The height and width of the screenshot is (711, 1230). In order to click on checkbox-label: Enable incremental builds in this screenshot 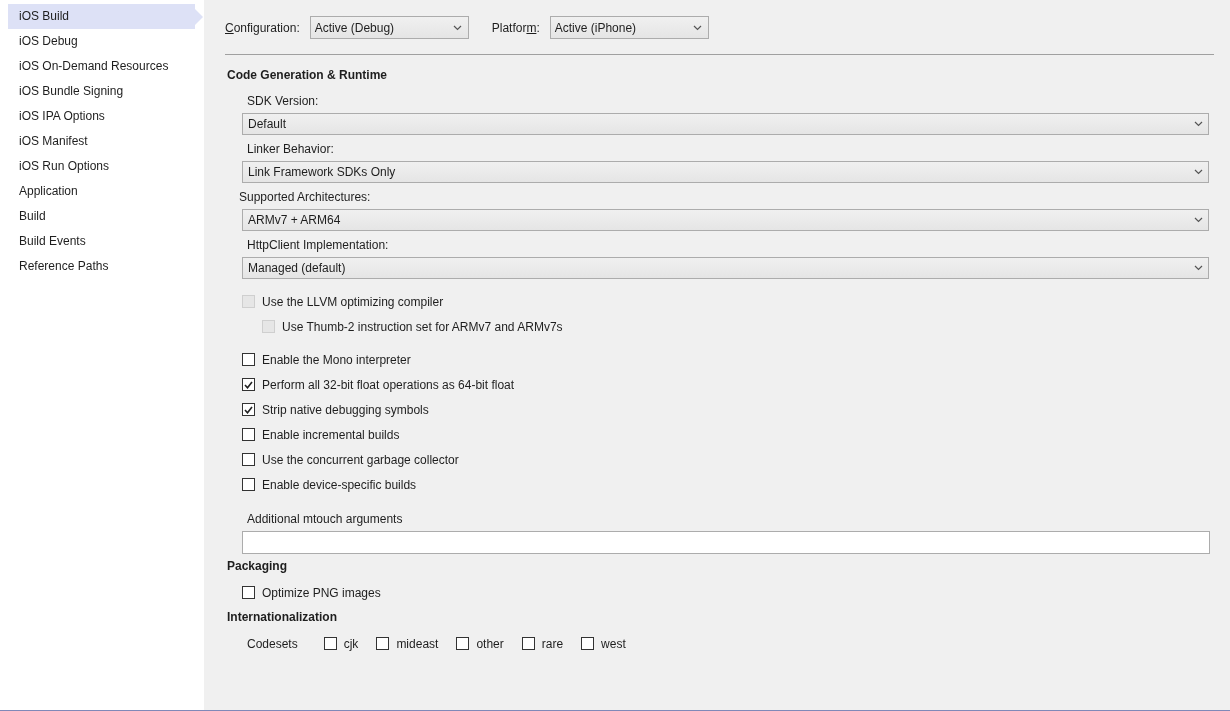, I will do `click(331, 434)`.